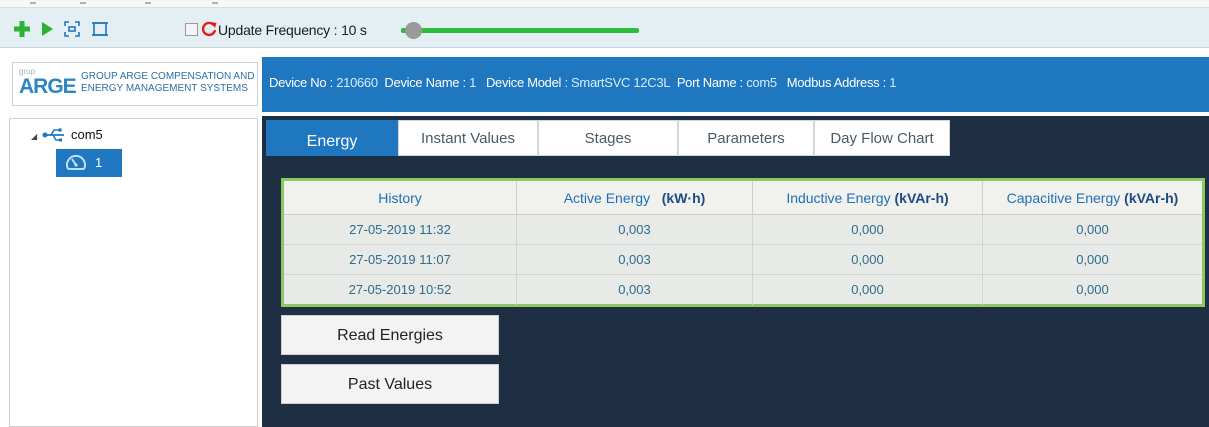 The width and height of the screenshot is (1209, 427). What do you see at coordinates (133, 272) in the screenshot?
I see `device-tree: ◢ com5 1` at bounding box center [133, 272].